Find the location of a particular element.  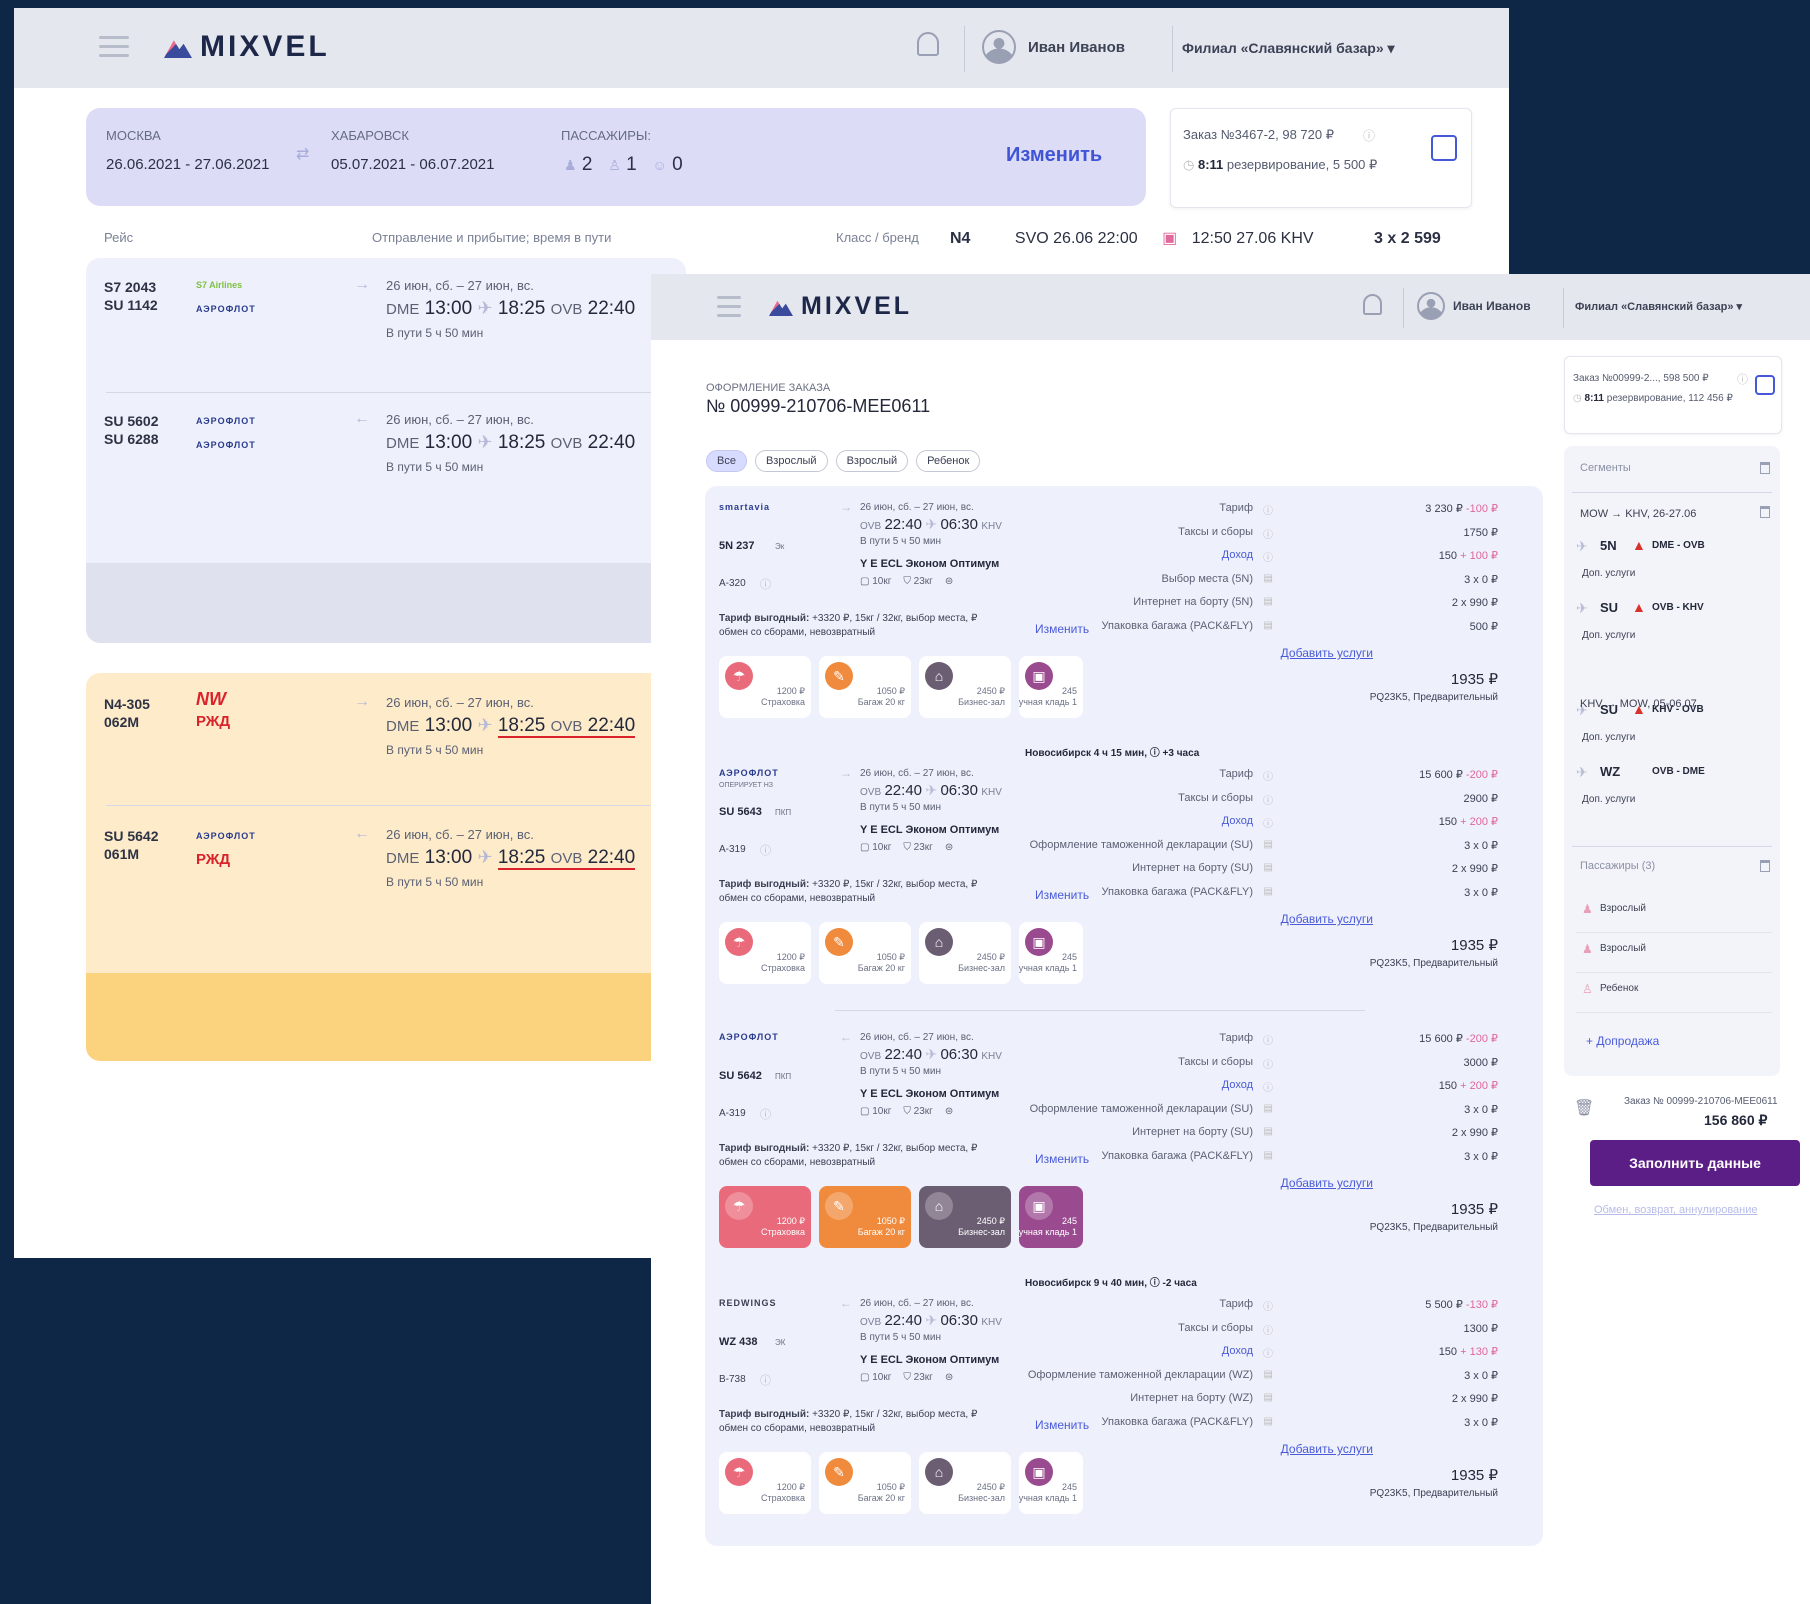

segment-leg: ✈ WZ OVB - DME Доп. услуги is located at coordinates (1674, 789).